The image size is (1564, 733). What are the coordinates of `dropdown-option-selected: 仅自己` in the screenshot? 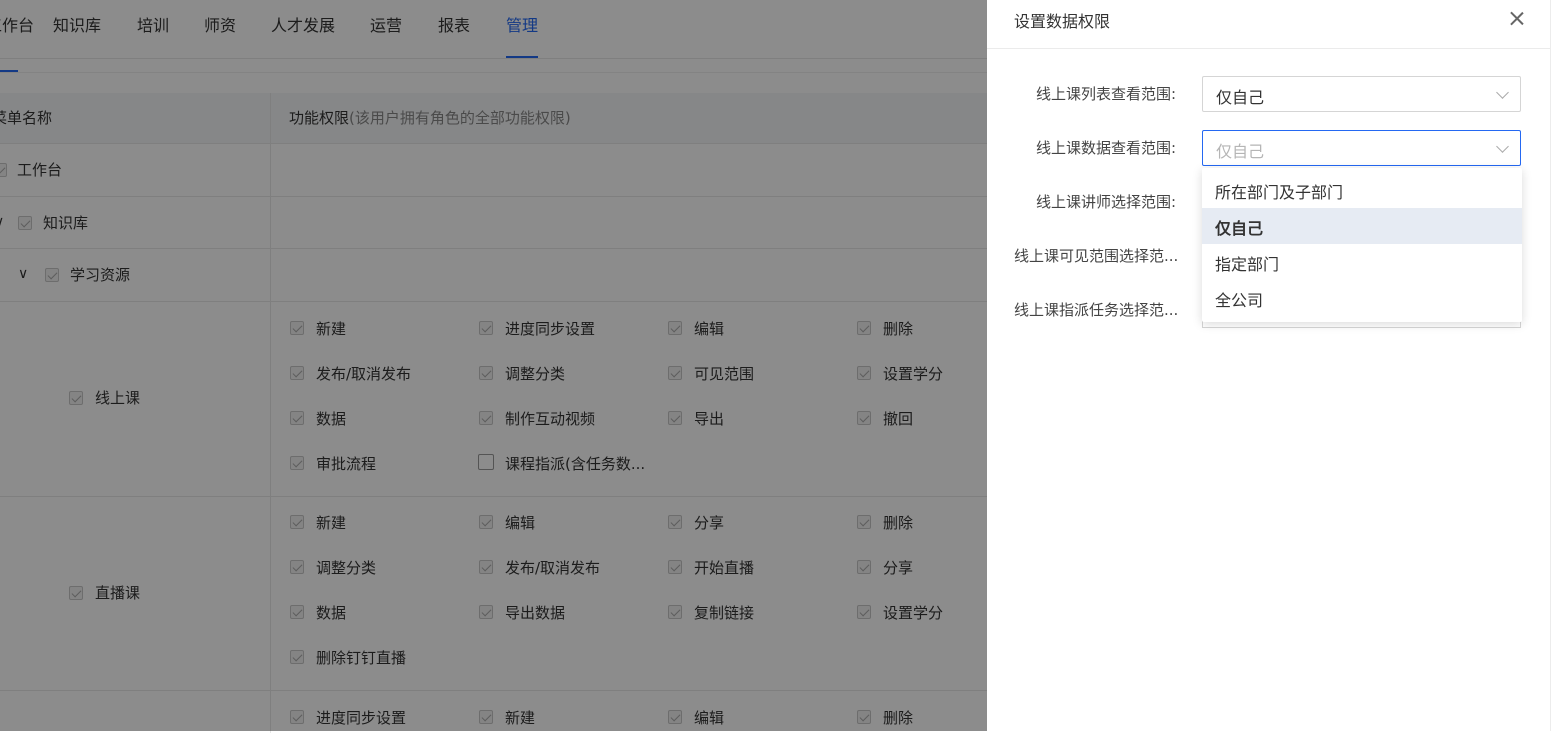 It's located at (1362, 226).